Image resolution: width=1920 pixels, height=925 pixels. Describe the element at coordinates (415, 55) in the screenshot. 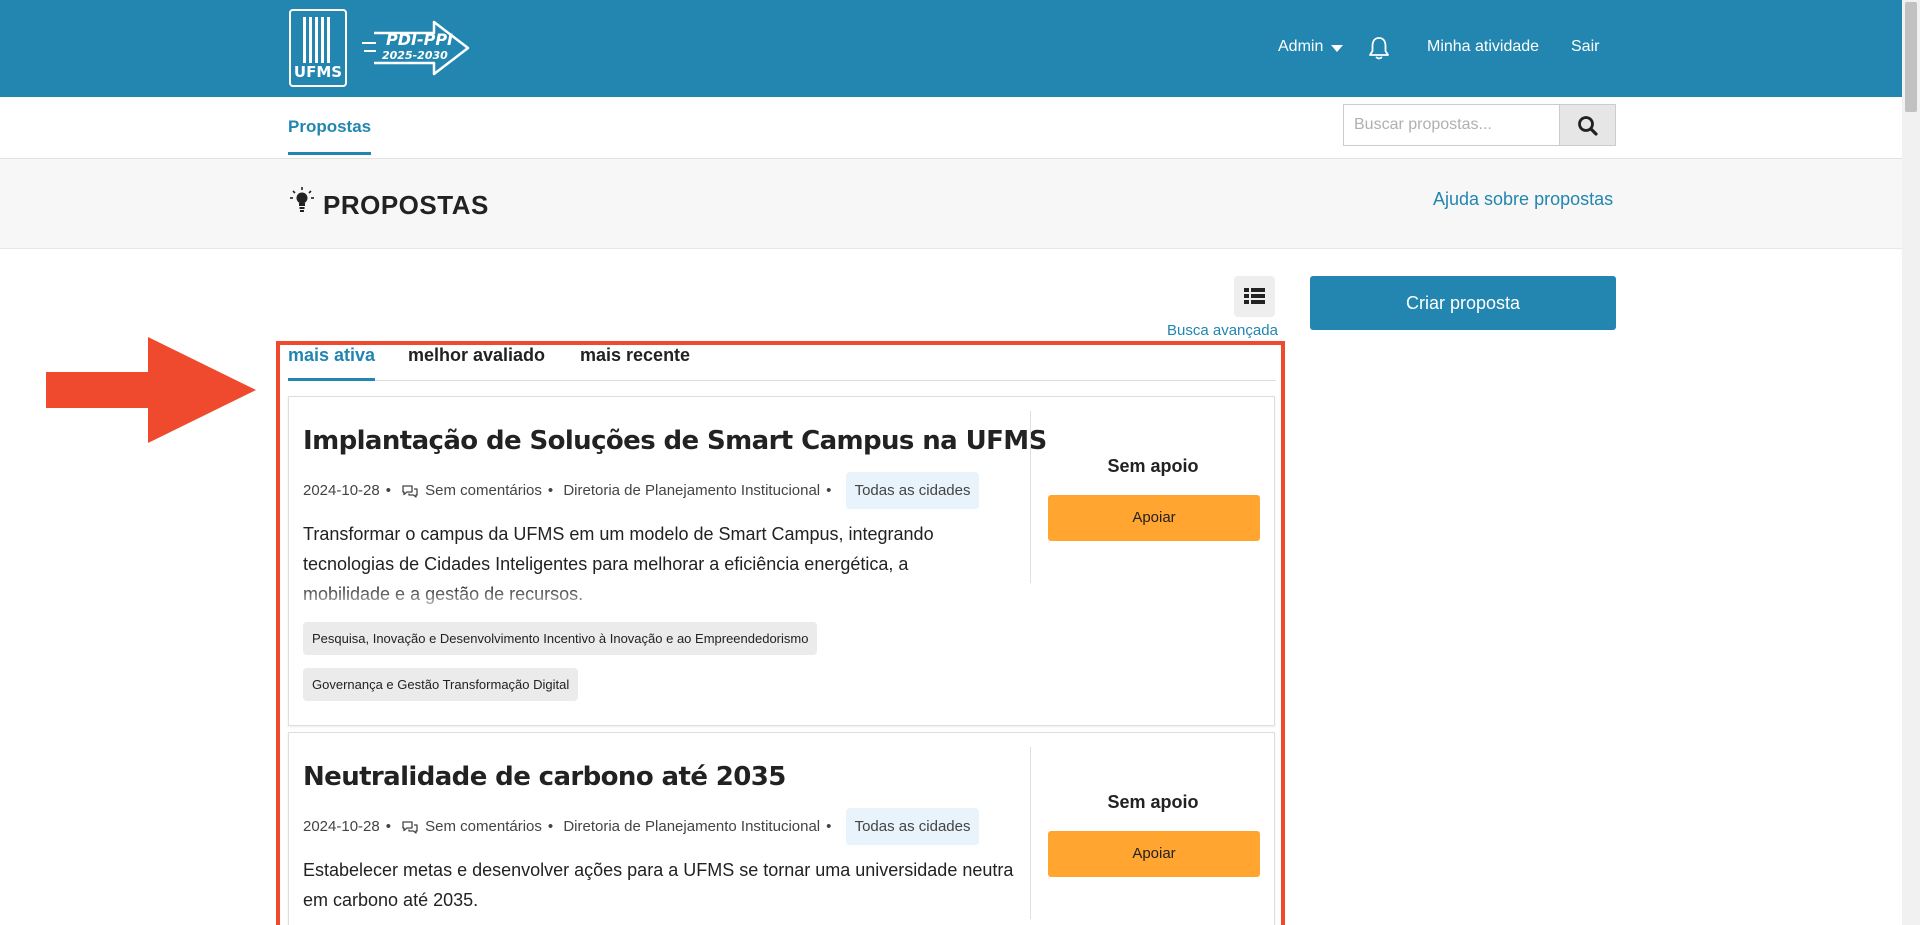

I see `pdi-logo-years: 2025-2030` at that location.